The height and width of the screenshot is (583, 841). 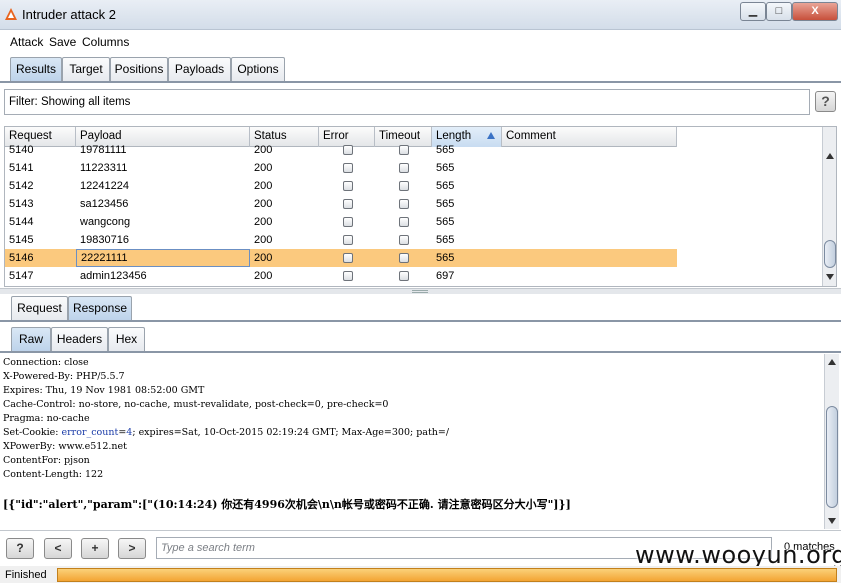 I want to click on cell-payload: 12241224, so click(x=104, y=186).